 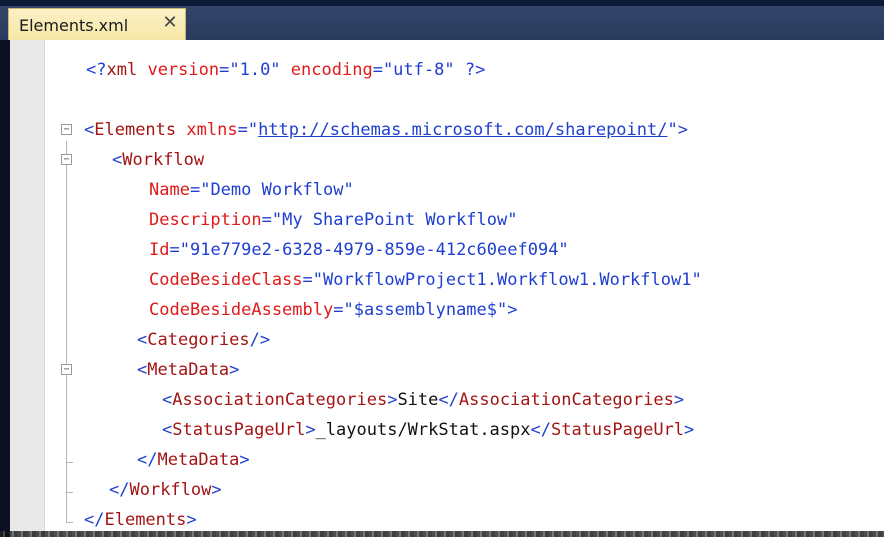 I want to click on code-token: "1.0", so click(x=255, y=70).